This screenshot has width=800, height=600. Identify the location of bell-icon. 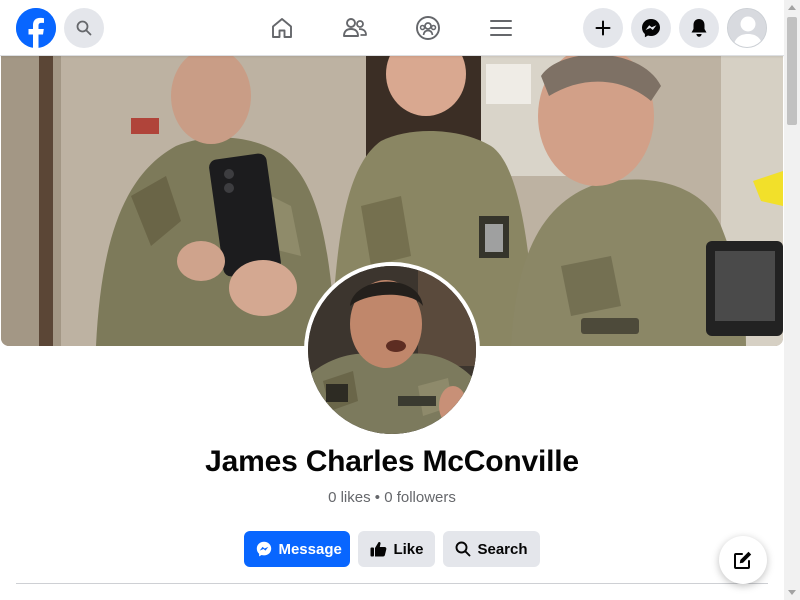
(699, 28).